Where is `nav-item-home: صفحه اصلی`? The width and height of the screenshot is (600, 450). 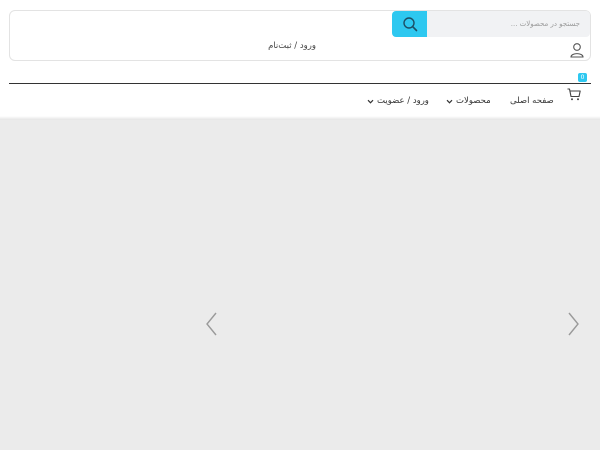 nav-item-home: صفحه اصلی is located at coordinates (532, 101).